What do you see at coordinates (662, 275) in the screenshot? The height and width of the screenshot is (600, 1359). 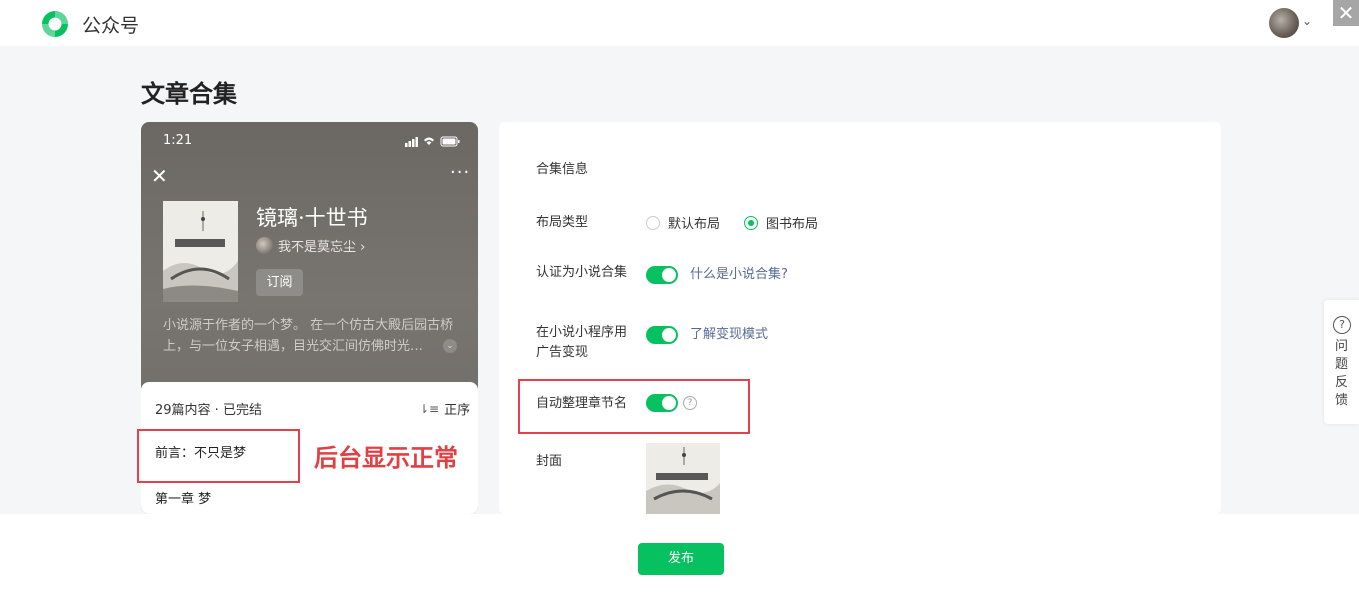 I see `novel-collection-toggle` at bounding box center [662, 275].